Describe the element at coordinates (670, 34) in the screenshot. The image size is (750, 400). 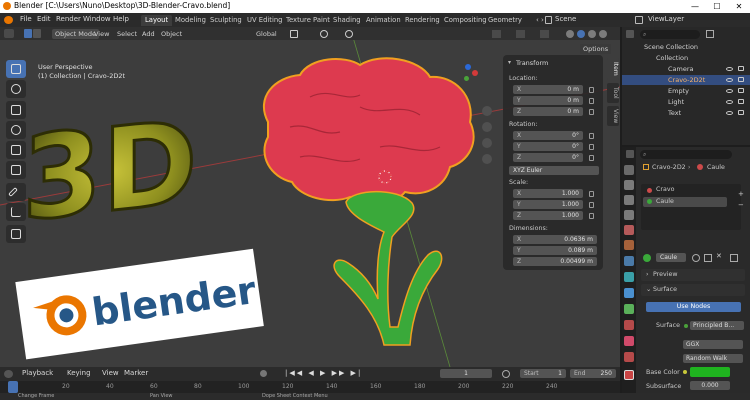
I see `outliner-search-input: ⌕` at that location.